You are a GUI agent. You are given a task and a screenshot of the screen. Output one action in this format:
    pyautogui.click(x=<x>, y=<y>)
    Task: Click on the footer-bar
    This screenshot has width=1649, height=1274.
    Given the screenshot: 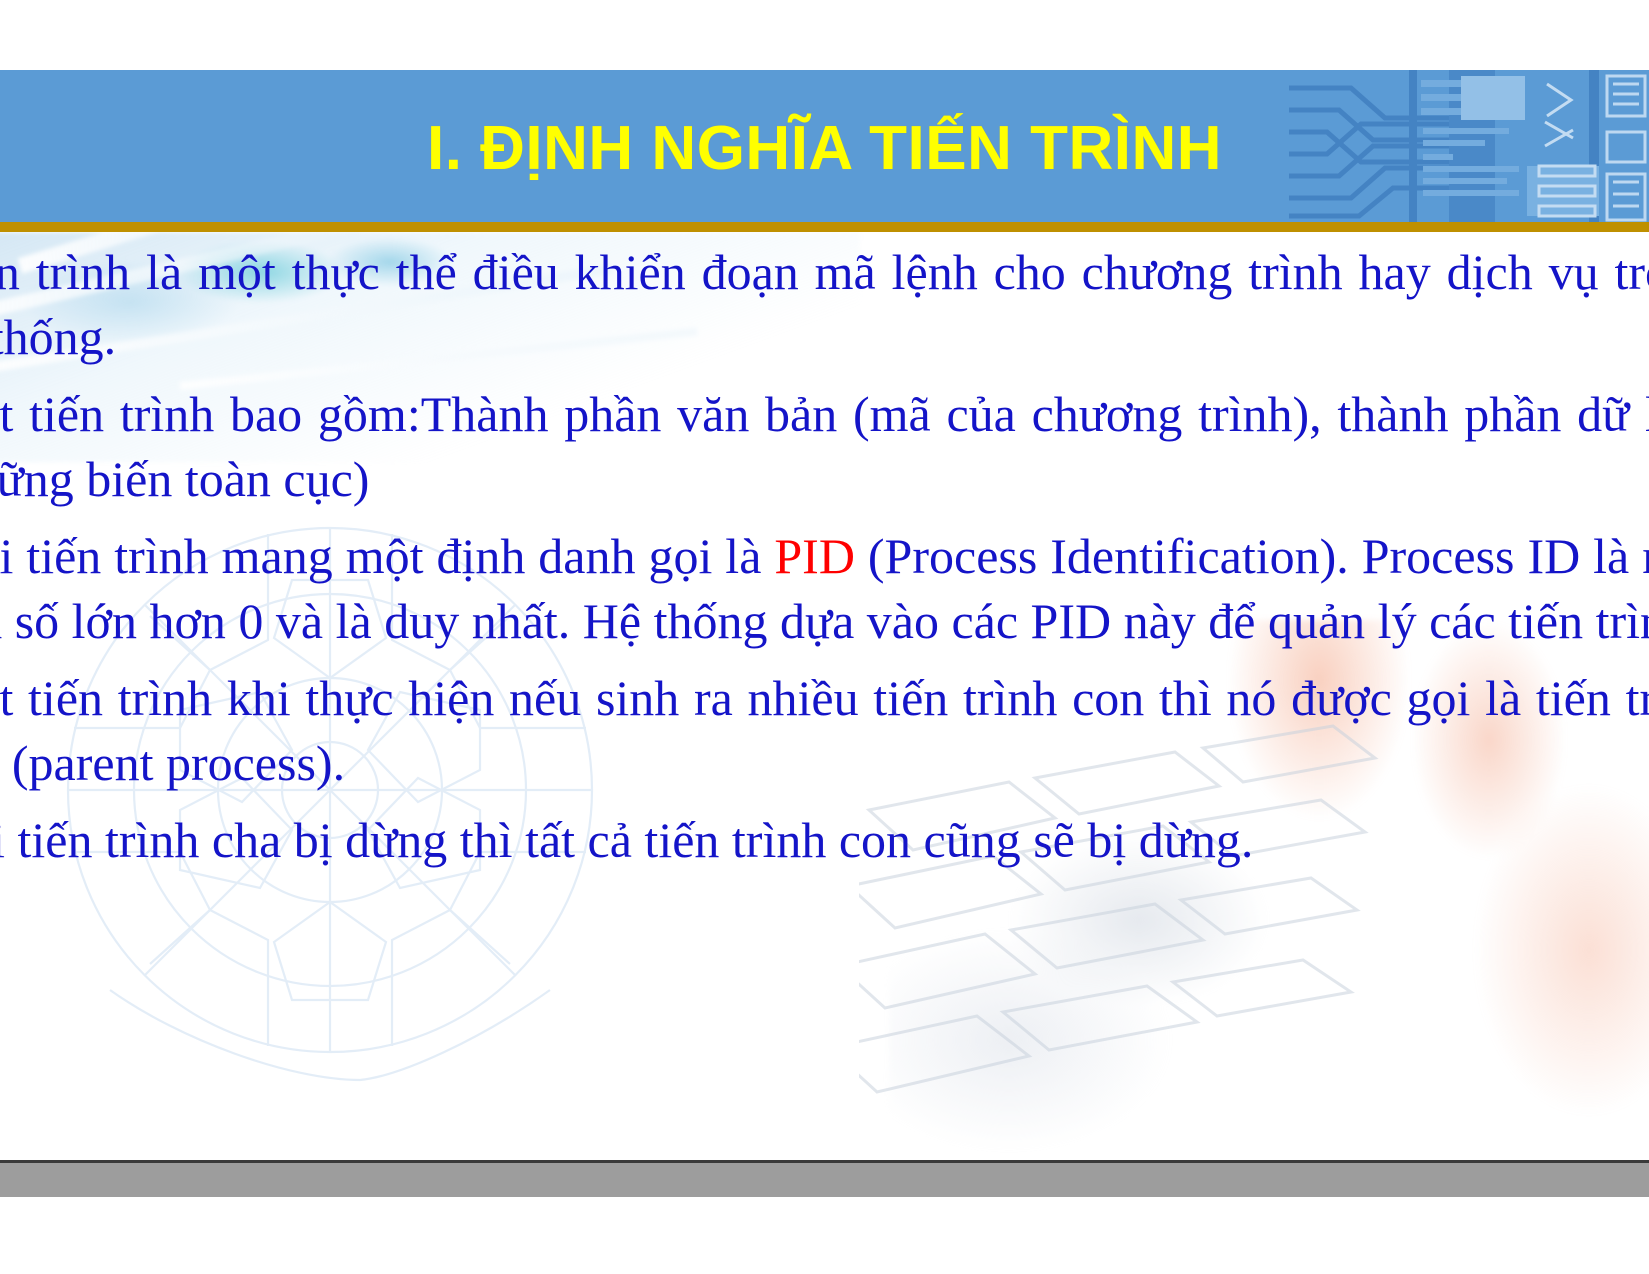 What is the action you would take?
    pyautogui.click(x=824, y=1180)
    